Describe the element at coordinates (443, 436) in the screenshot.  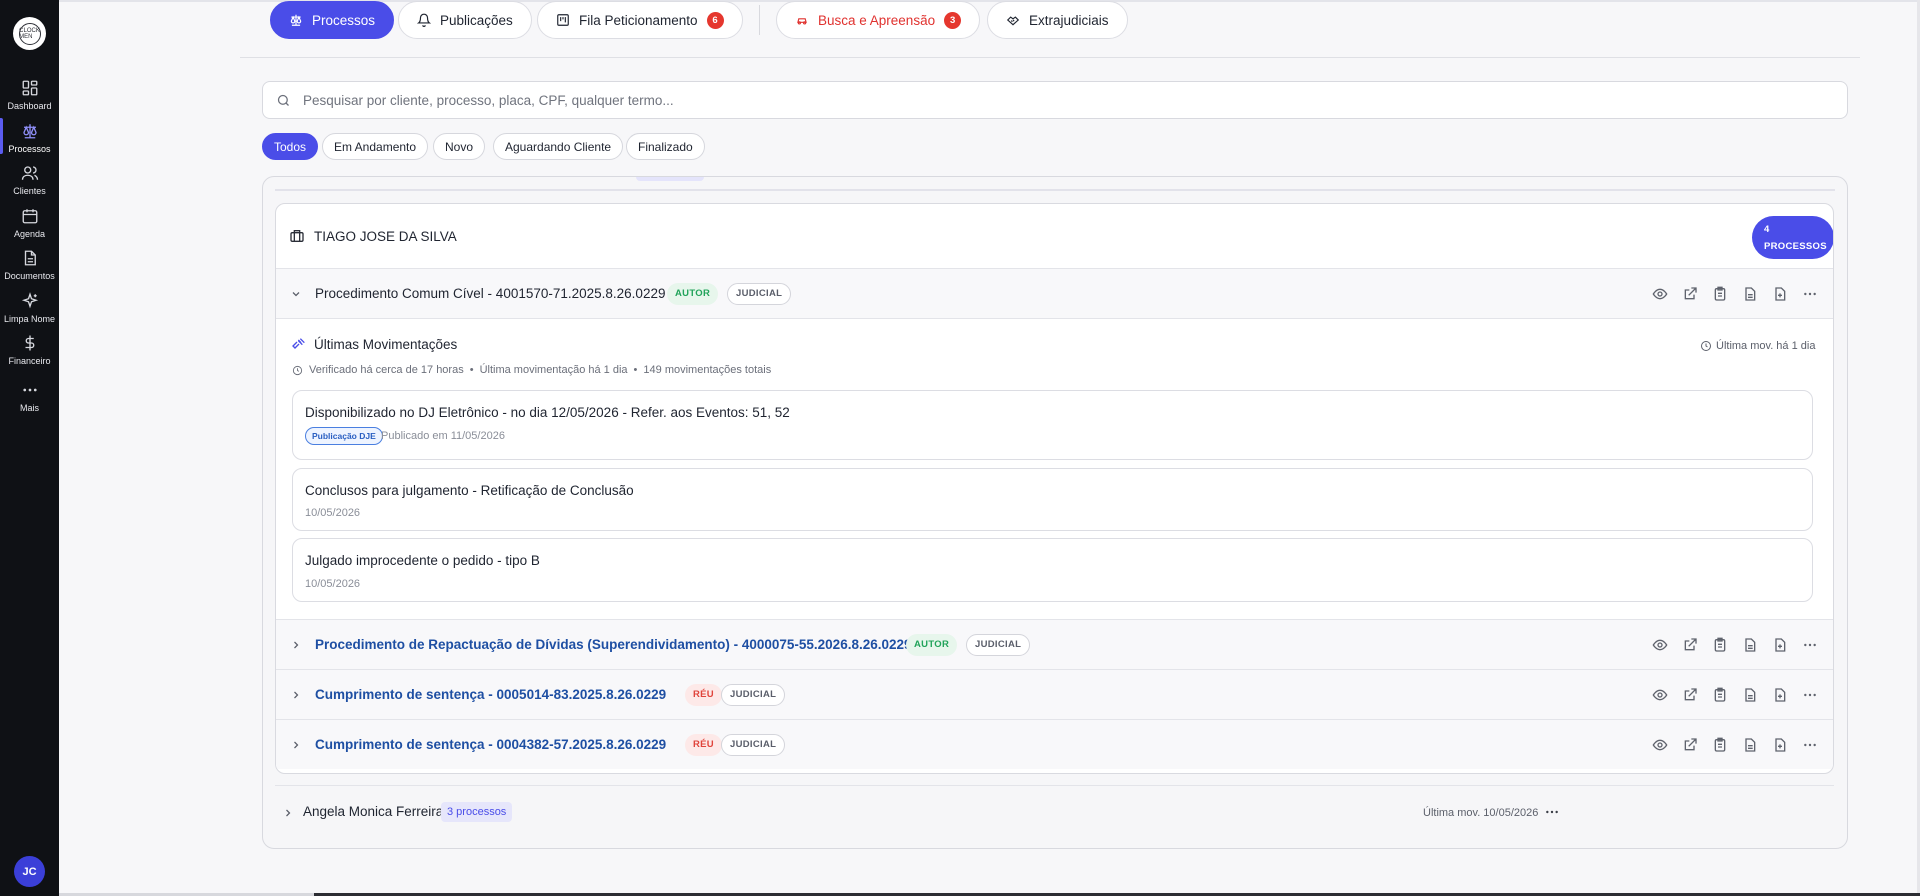
I see `movement-date: Publicado em 11/05/2026` at that location.